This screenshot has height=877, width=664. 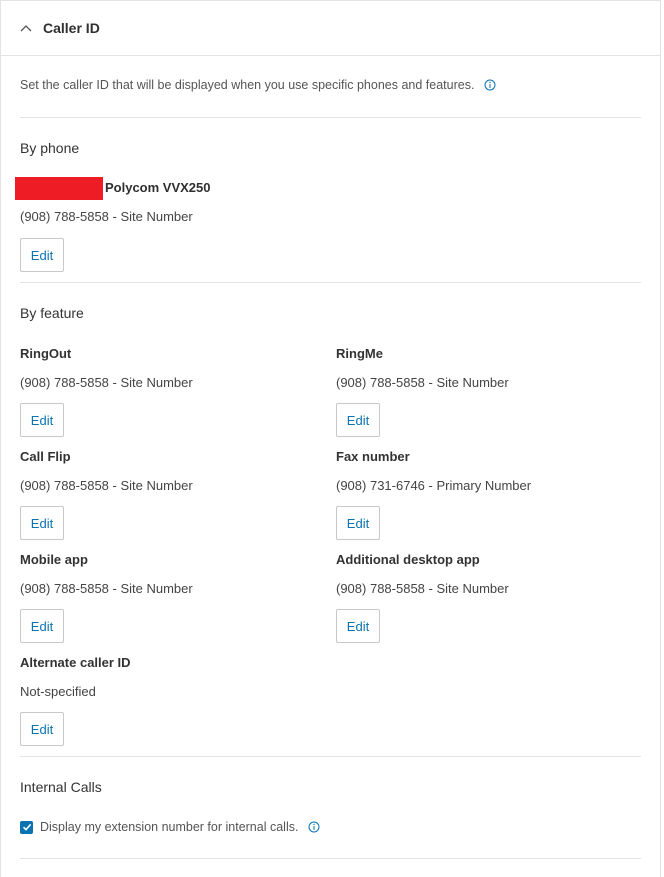 What do you see at coordinates (106, 382) in the screenshot?
I see `feature-value-ringout: (908) 788-5858 - Site Number` at bounding box center [106, 382].